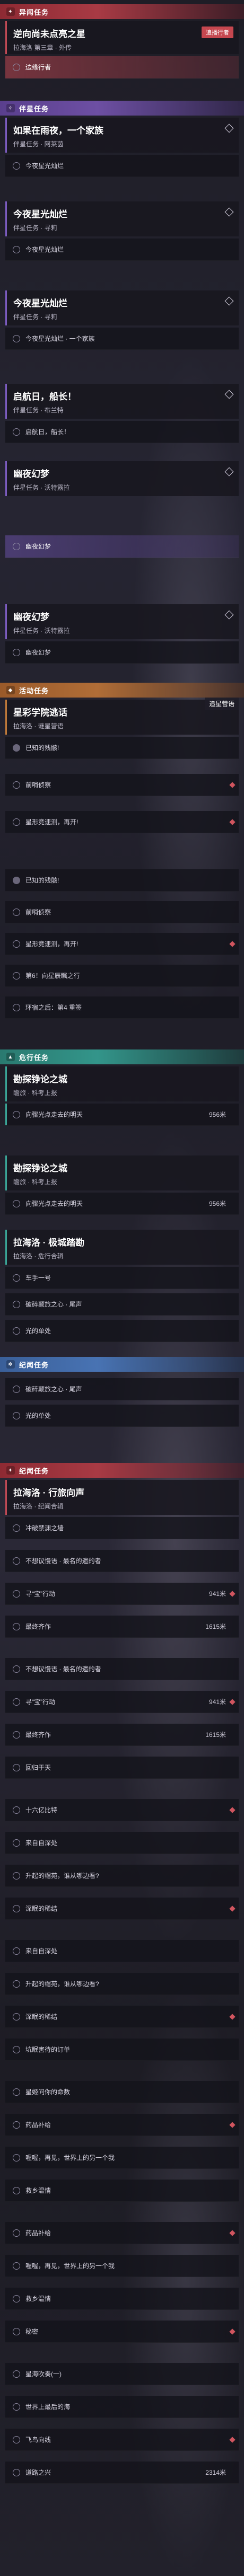 Image resolution: width=244 pixels, height=2576 pixels. Describe the element at coordinates (54, 1304) in the screenshot. I see `objective-label: 破碎颠旅之心 · 尾声` at that location.